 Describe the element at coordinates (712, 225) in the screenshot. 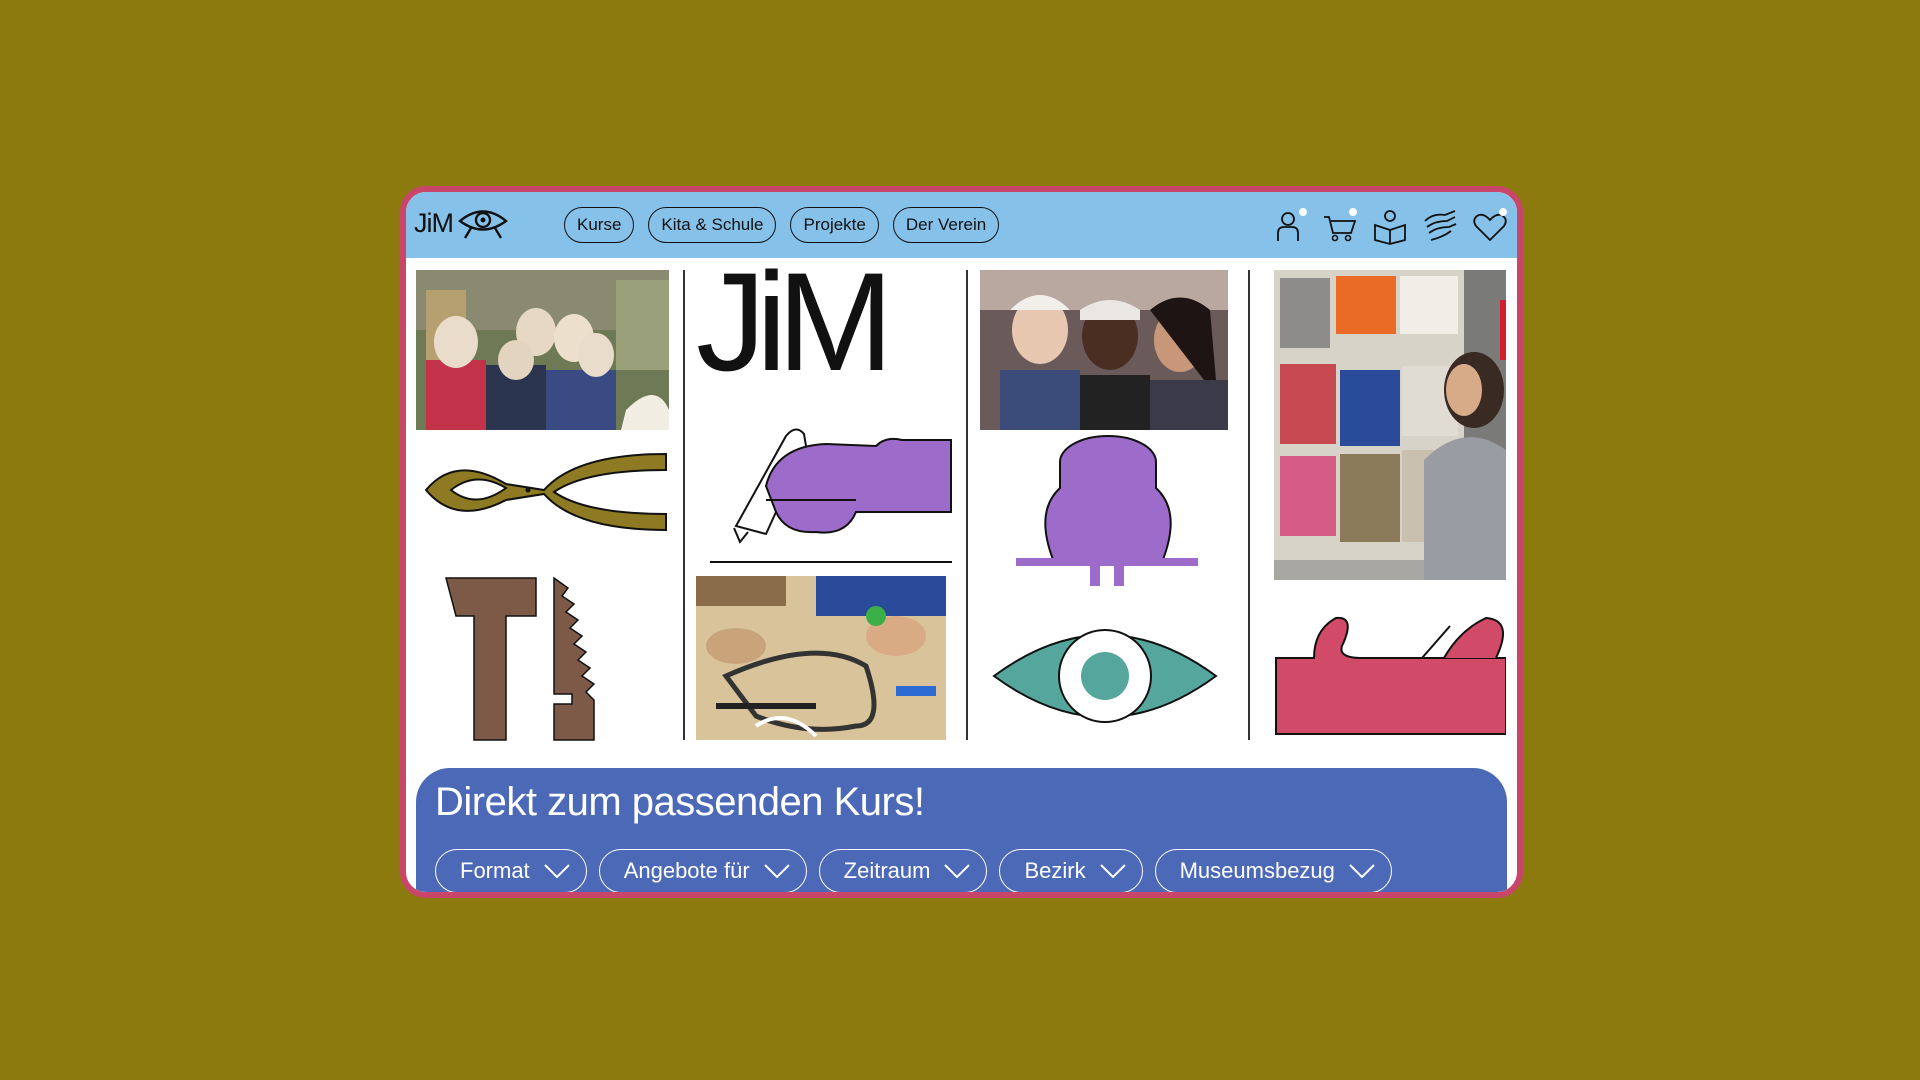

I see `nav-kita-schule: Kita & Schule` at that location.